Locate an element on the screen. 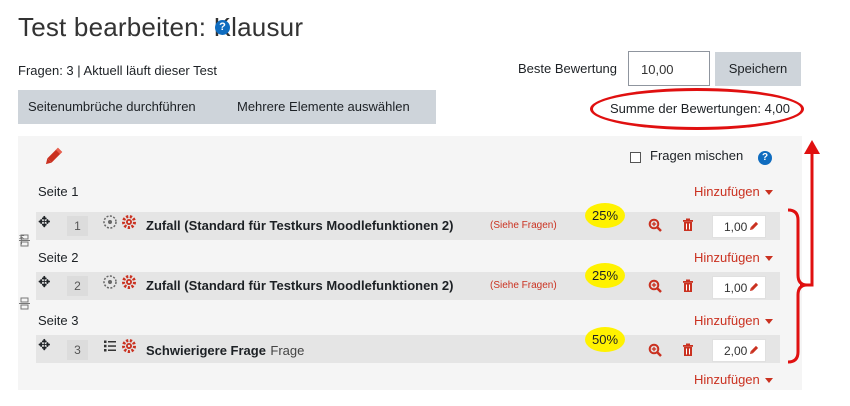 The height and width of the screenshot is (406, 850). page-label: Seite 3 is located at coordinates (58, 320).